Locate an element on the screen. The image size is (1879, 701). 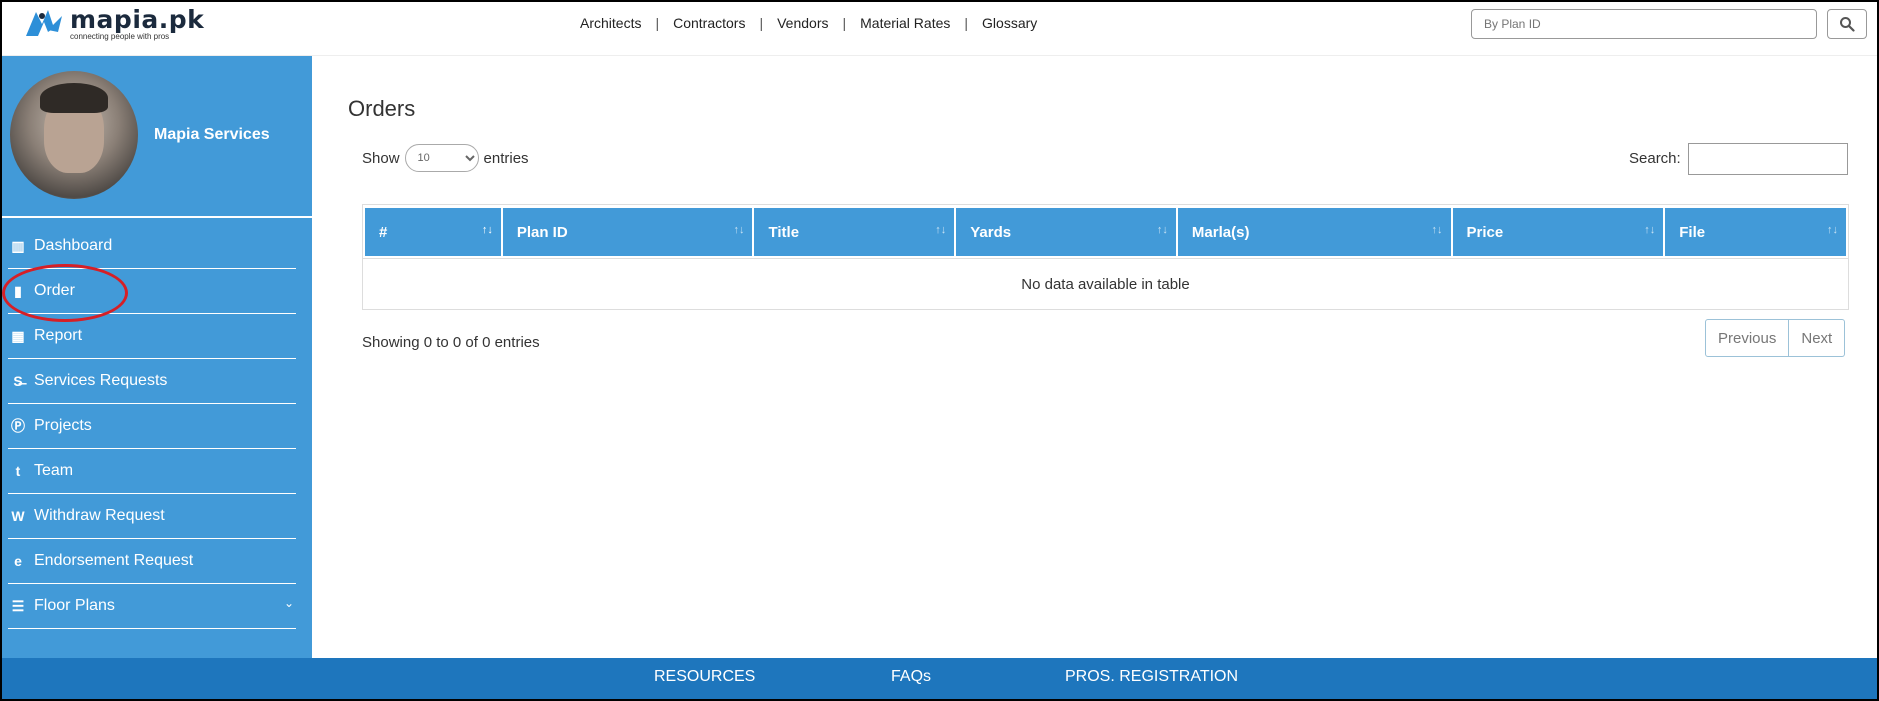
column-header-yards: Yards ↑↓ is located at coordinates (1066, 232).